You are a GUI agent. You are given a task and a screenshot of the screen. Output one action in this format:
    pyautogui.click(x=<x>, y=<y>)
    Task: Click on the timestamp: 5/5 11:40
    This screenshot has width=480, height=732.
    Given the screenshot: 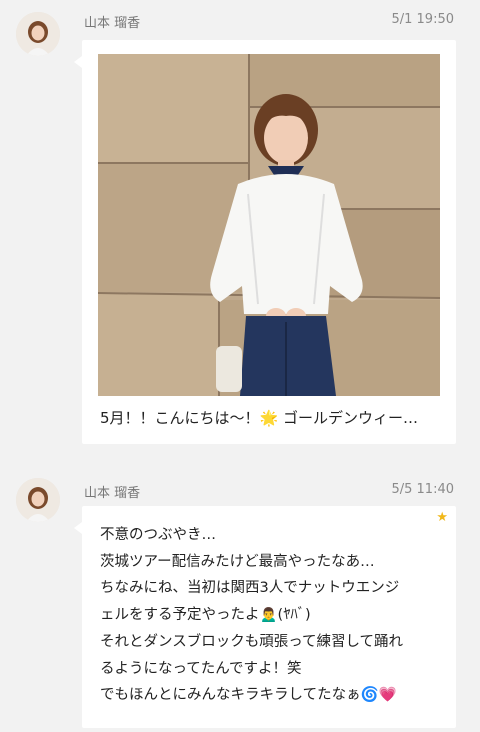 What is the action you would take?
    pyautogui.click(x=422, y=489)
    